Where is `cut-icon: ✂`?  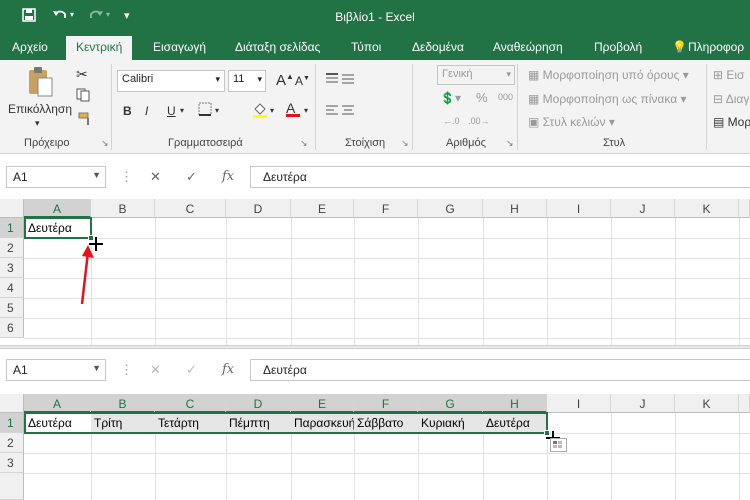
cut-icon: ✂ is located at coordinates (82, 74).